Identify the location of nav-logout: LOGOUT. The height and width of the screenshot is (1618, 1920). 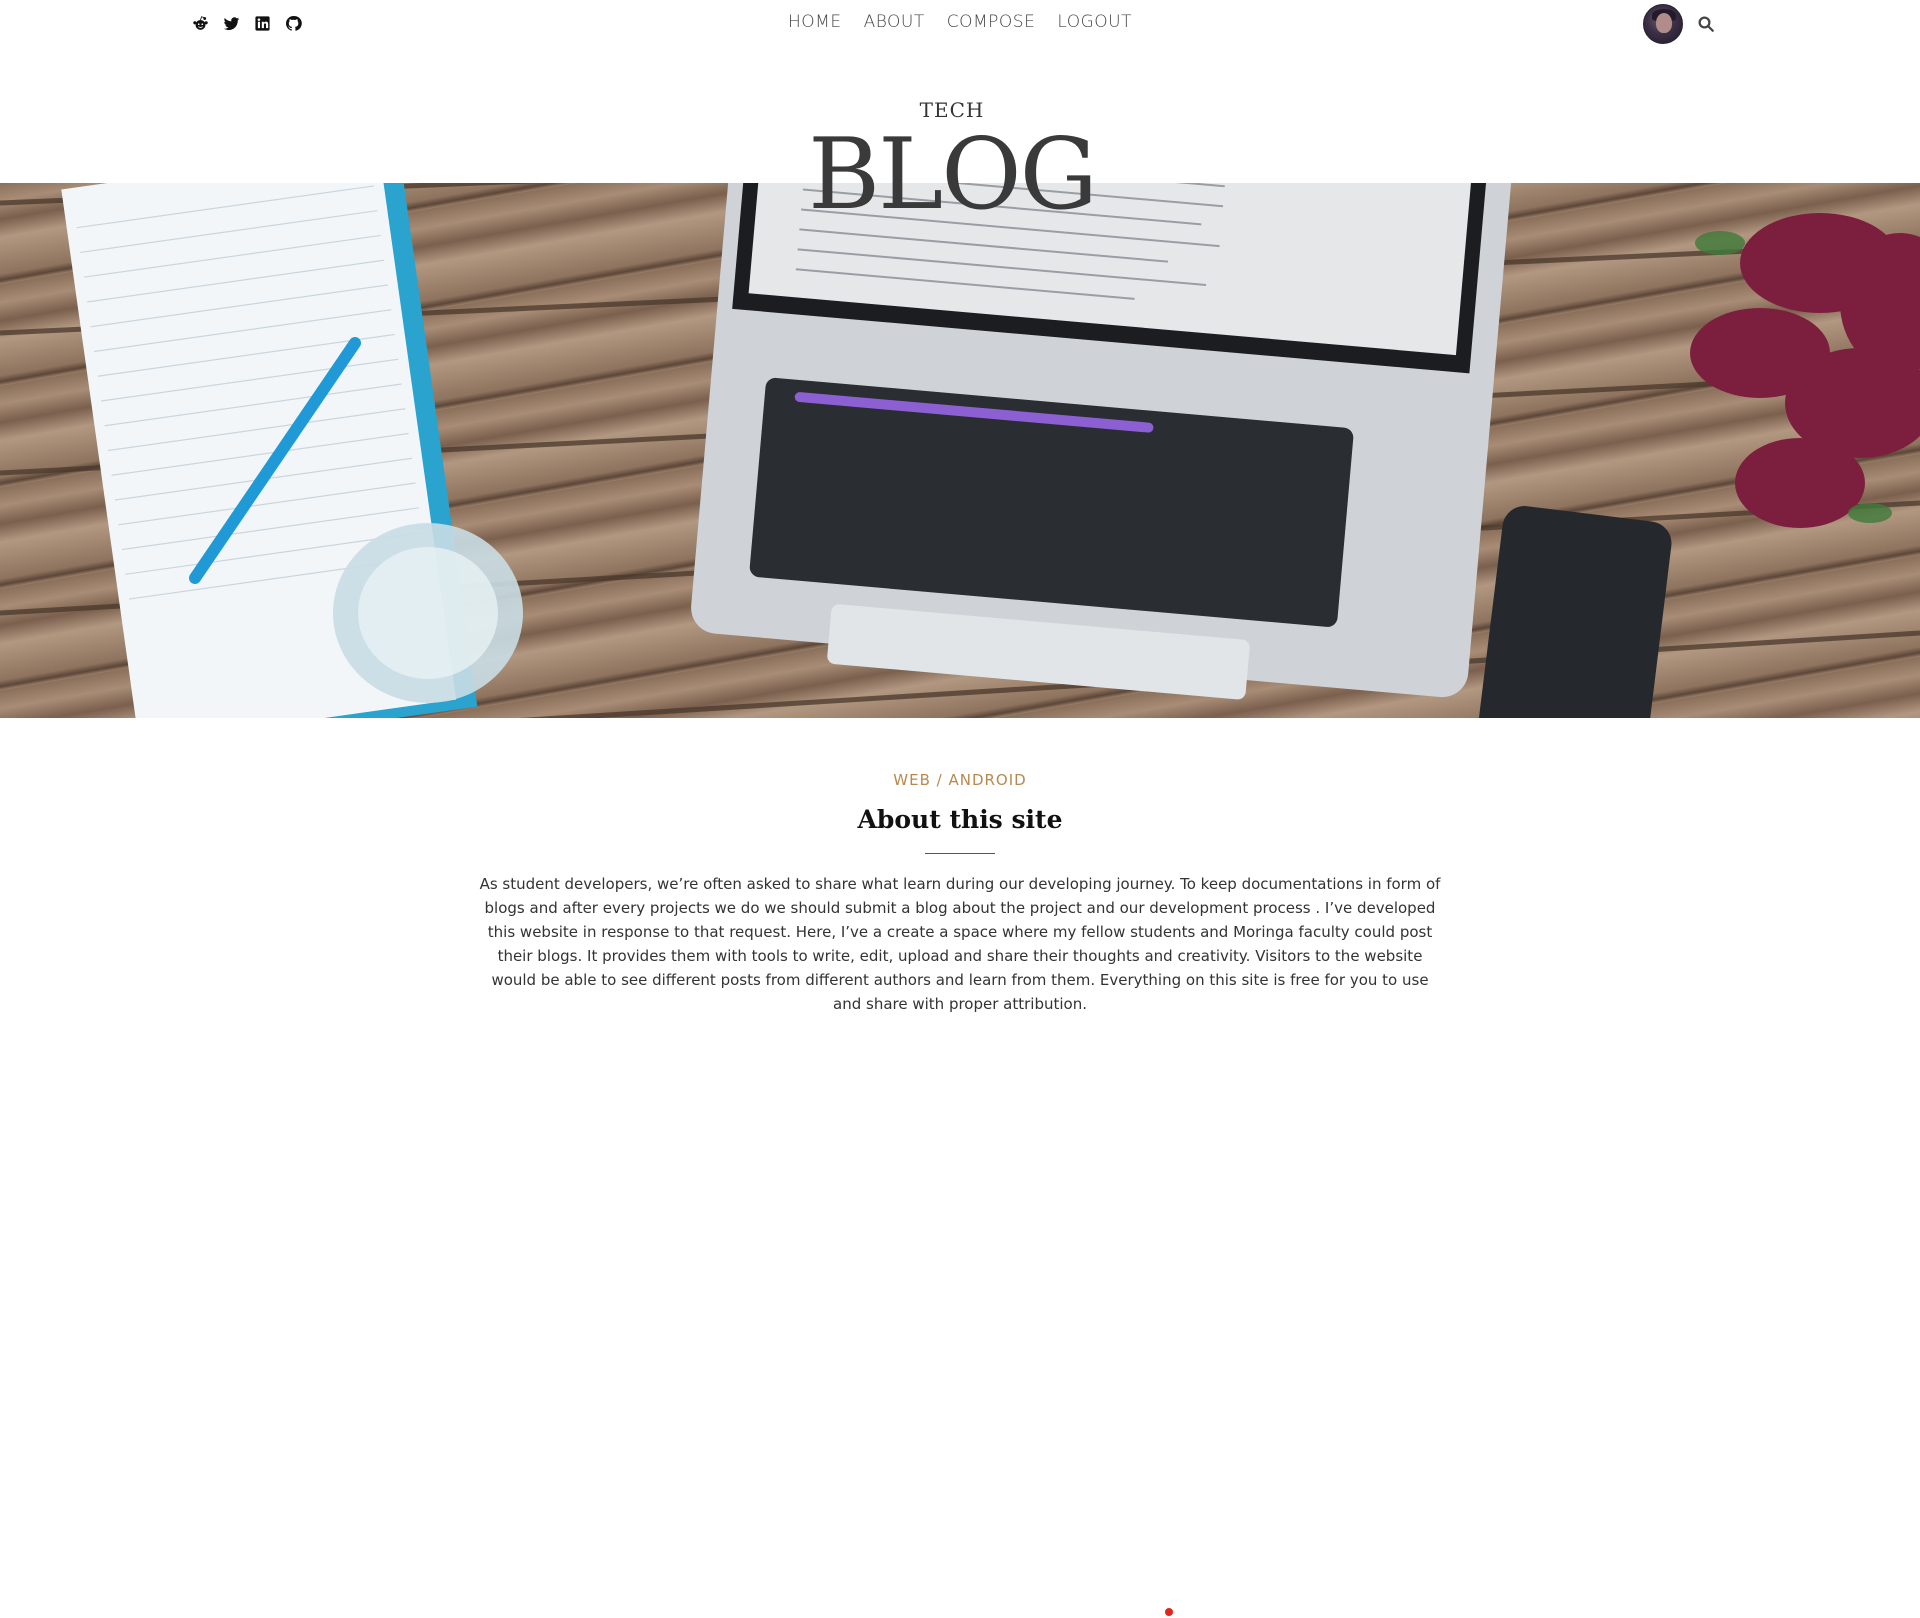
(1094, 22).